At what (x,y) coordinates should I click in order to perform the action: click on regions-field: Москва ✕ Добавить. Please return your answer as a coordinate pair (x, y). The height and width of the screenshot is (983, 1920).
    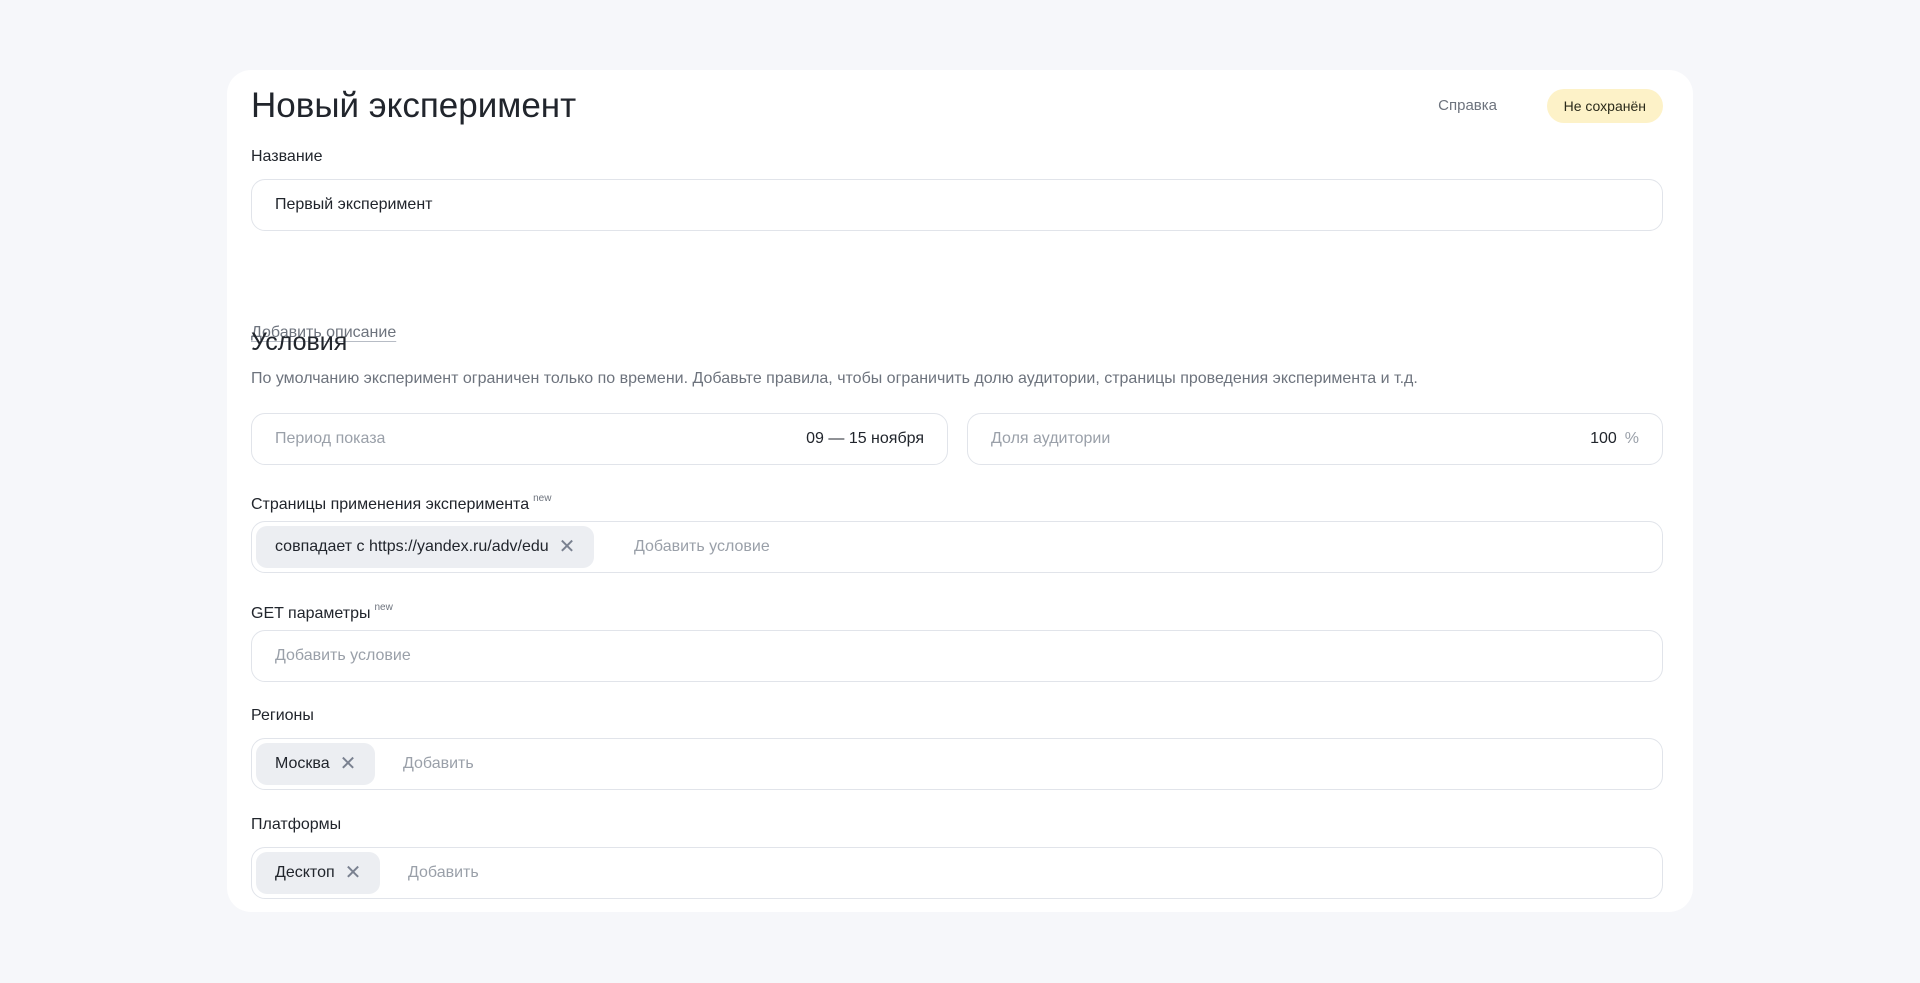
    Looking at the image, I should click on (957, 764).